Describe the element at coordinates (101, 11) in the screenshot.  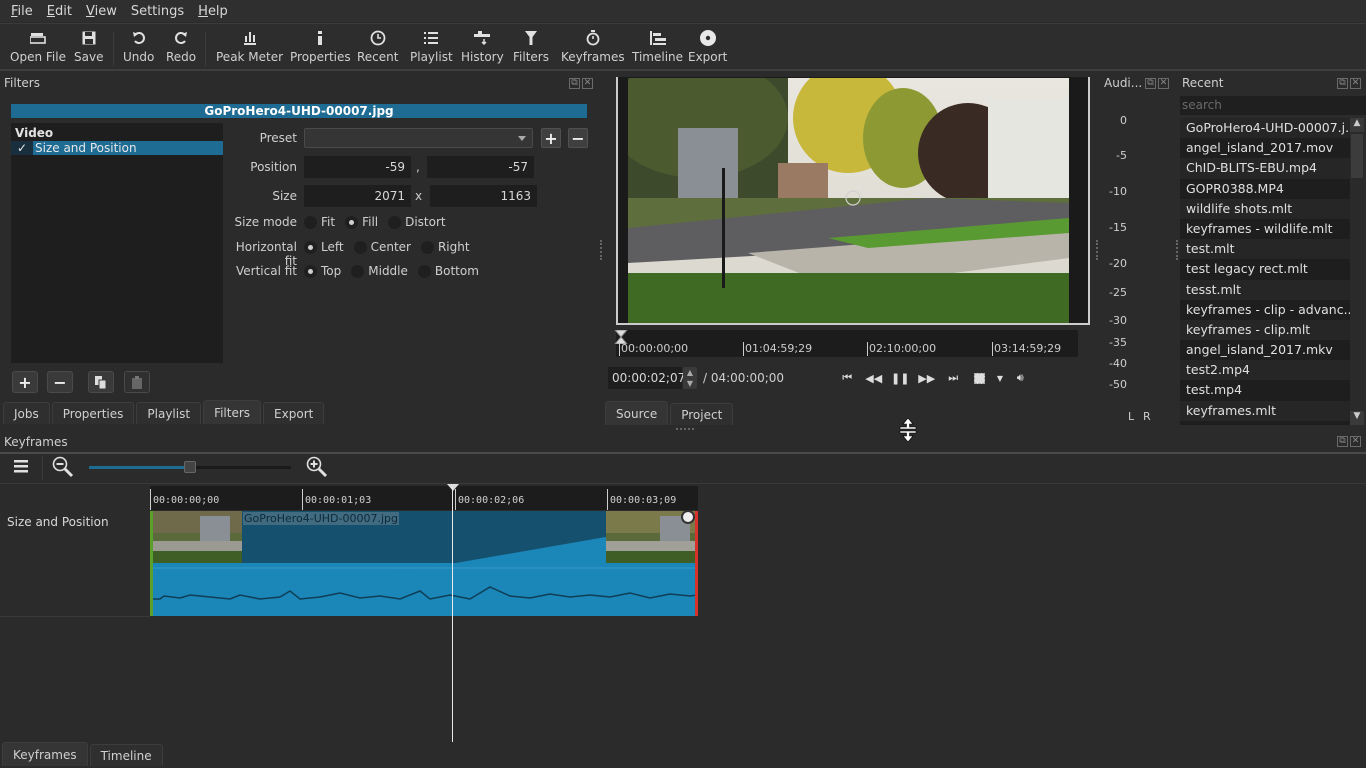
I see `menu-view: View` at that location.